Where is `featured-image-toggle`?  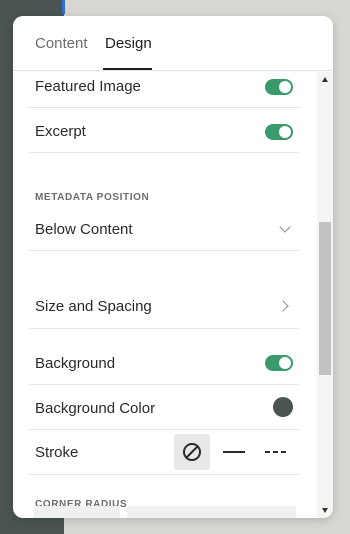 featured-image-toggle is located at coordinates (279, 87).